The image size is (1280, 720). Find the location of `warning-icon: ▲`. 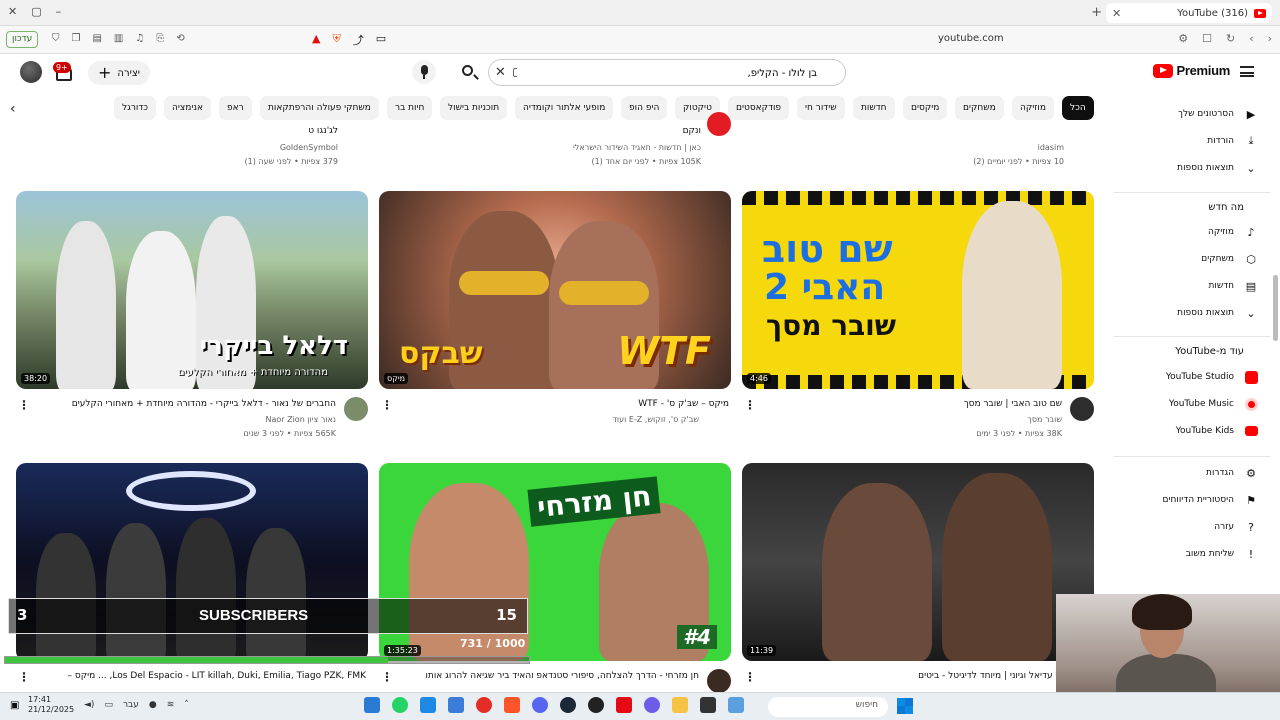

warning-icon: ▲ is located at coordinates (316, 40).